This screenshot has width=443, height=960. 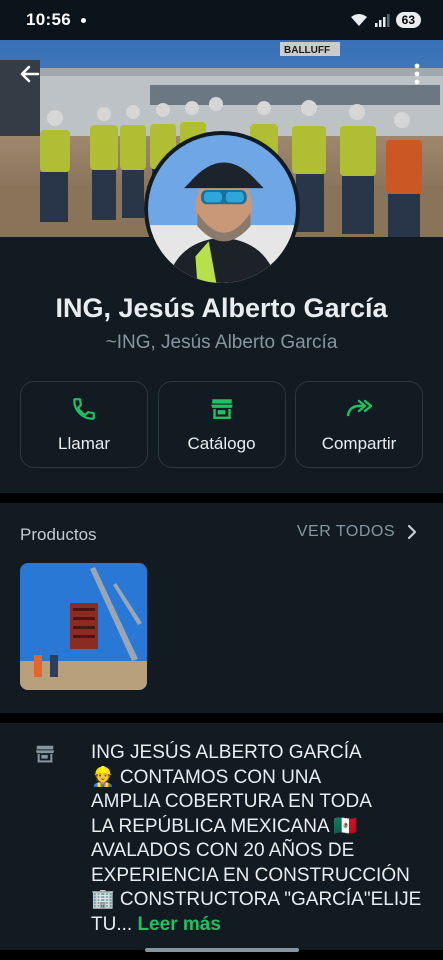 I want to click on status-icons: 63, so click(x=385, y=20).